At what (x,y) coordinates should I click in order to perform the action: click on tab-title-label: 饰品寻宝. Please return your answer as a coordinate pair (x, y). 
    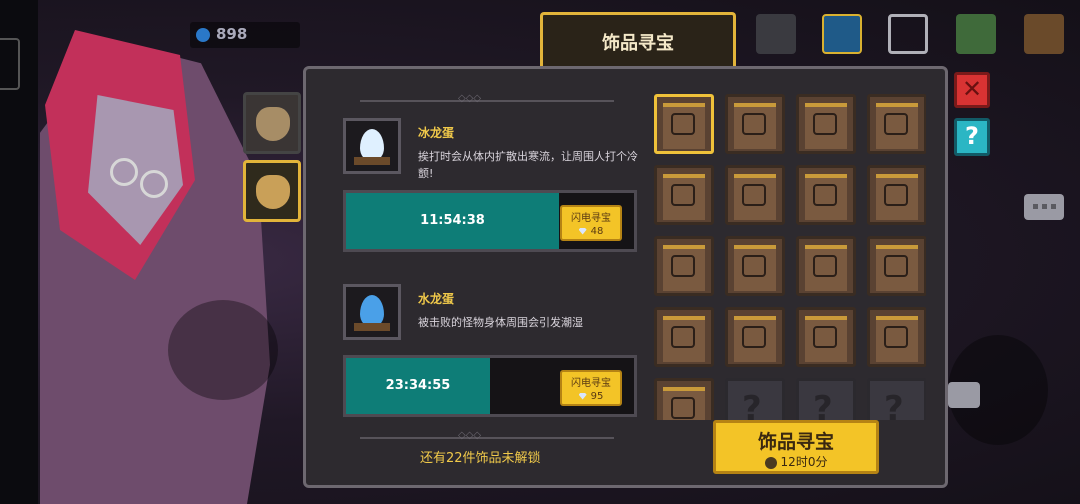
    Looking at the image, I should click on (638, 43).